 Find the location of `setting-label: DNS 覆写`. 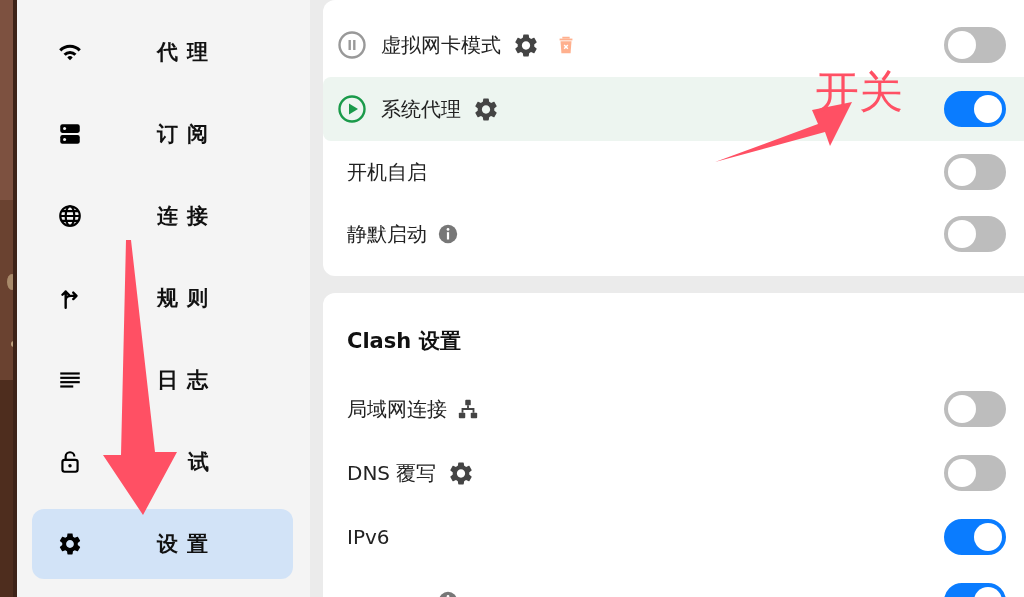

setting-label: DNS 覆写 is located at coordinates (392, 473).